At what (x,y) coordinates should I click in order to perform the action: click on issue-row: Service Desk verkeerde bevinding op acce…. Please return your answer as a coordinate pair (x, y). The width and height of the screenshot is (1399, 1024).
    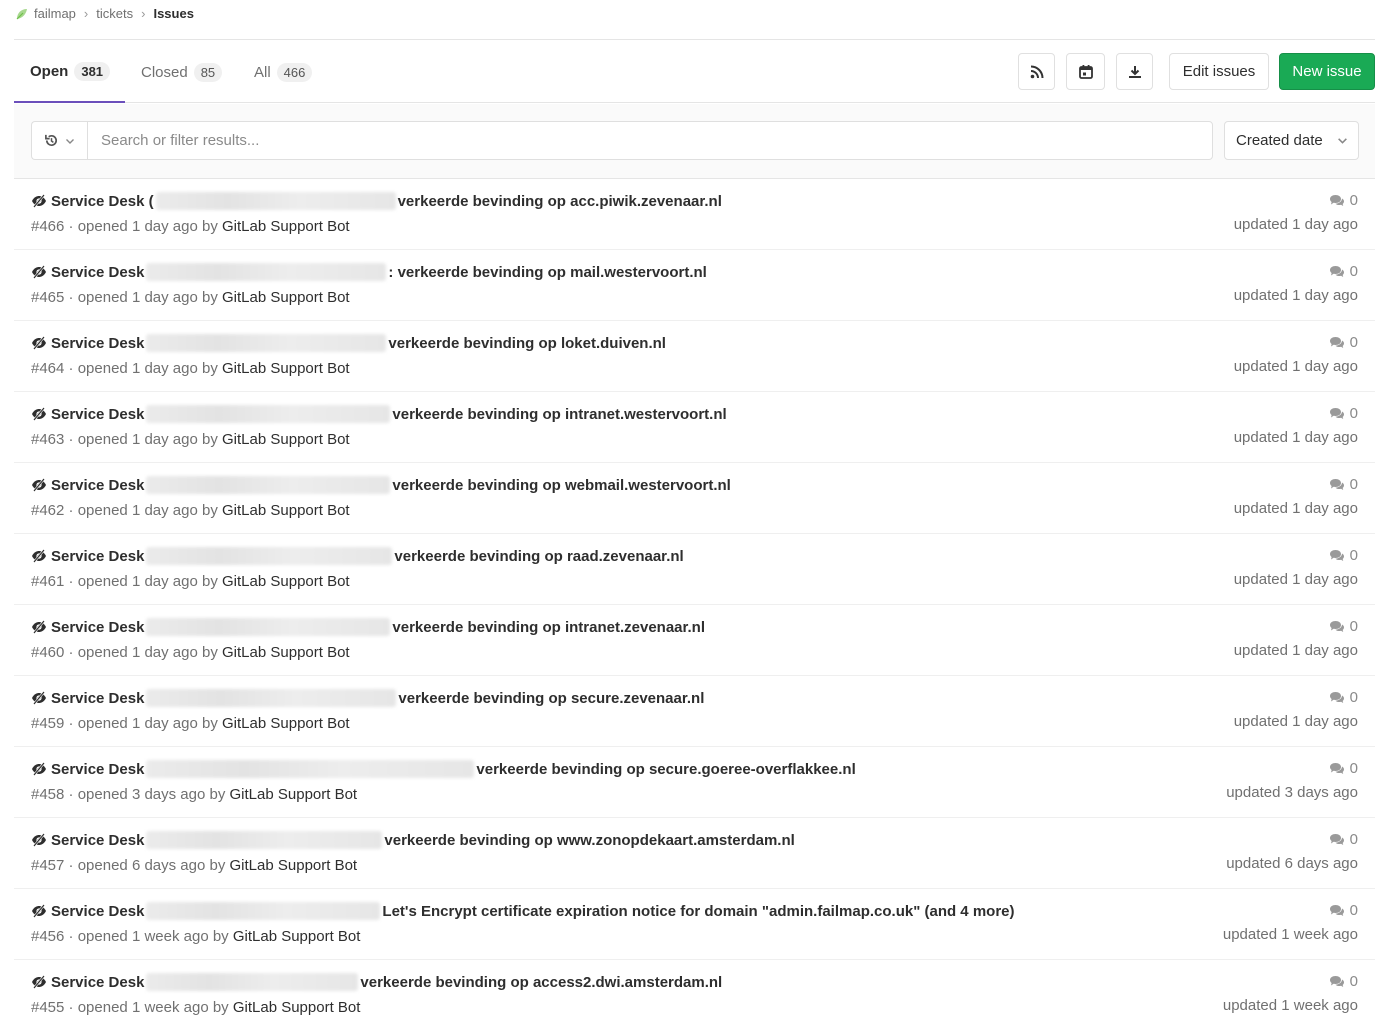
    Looking at the image, I should click on (694, 992).